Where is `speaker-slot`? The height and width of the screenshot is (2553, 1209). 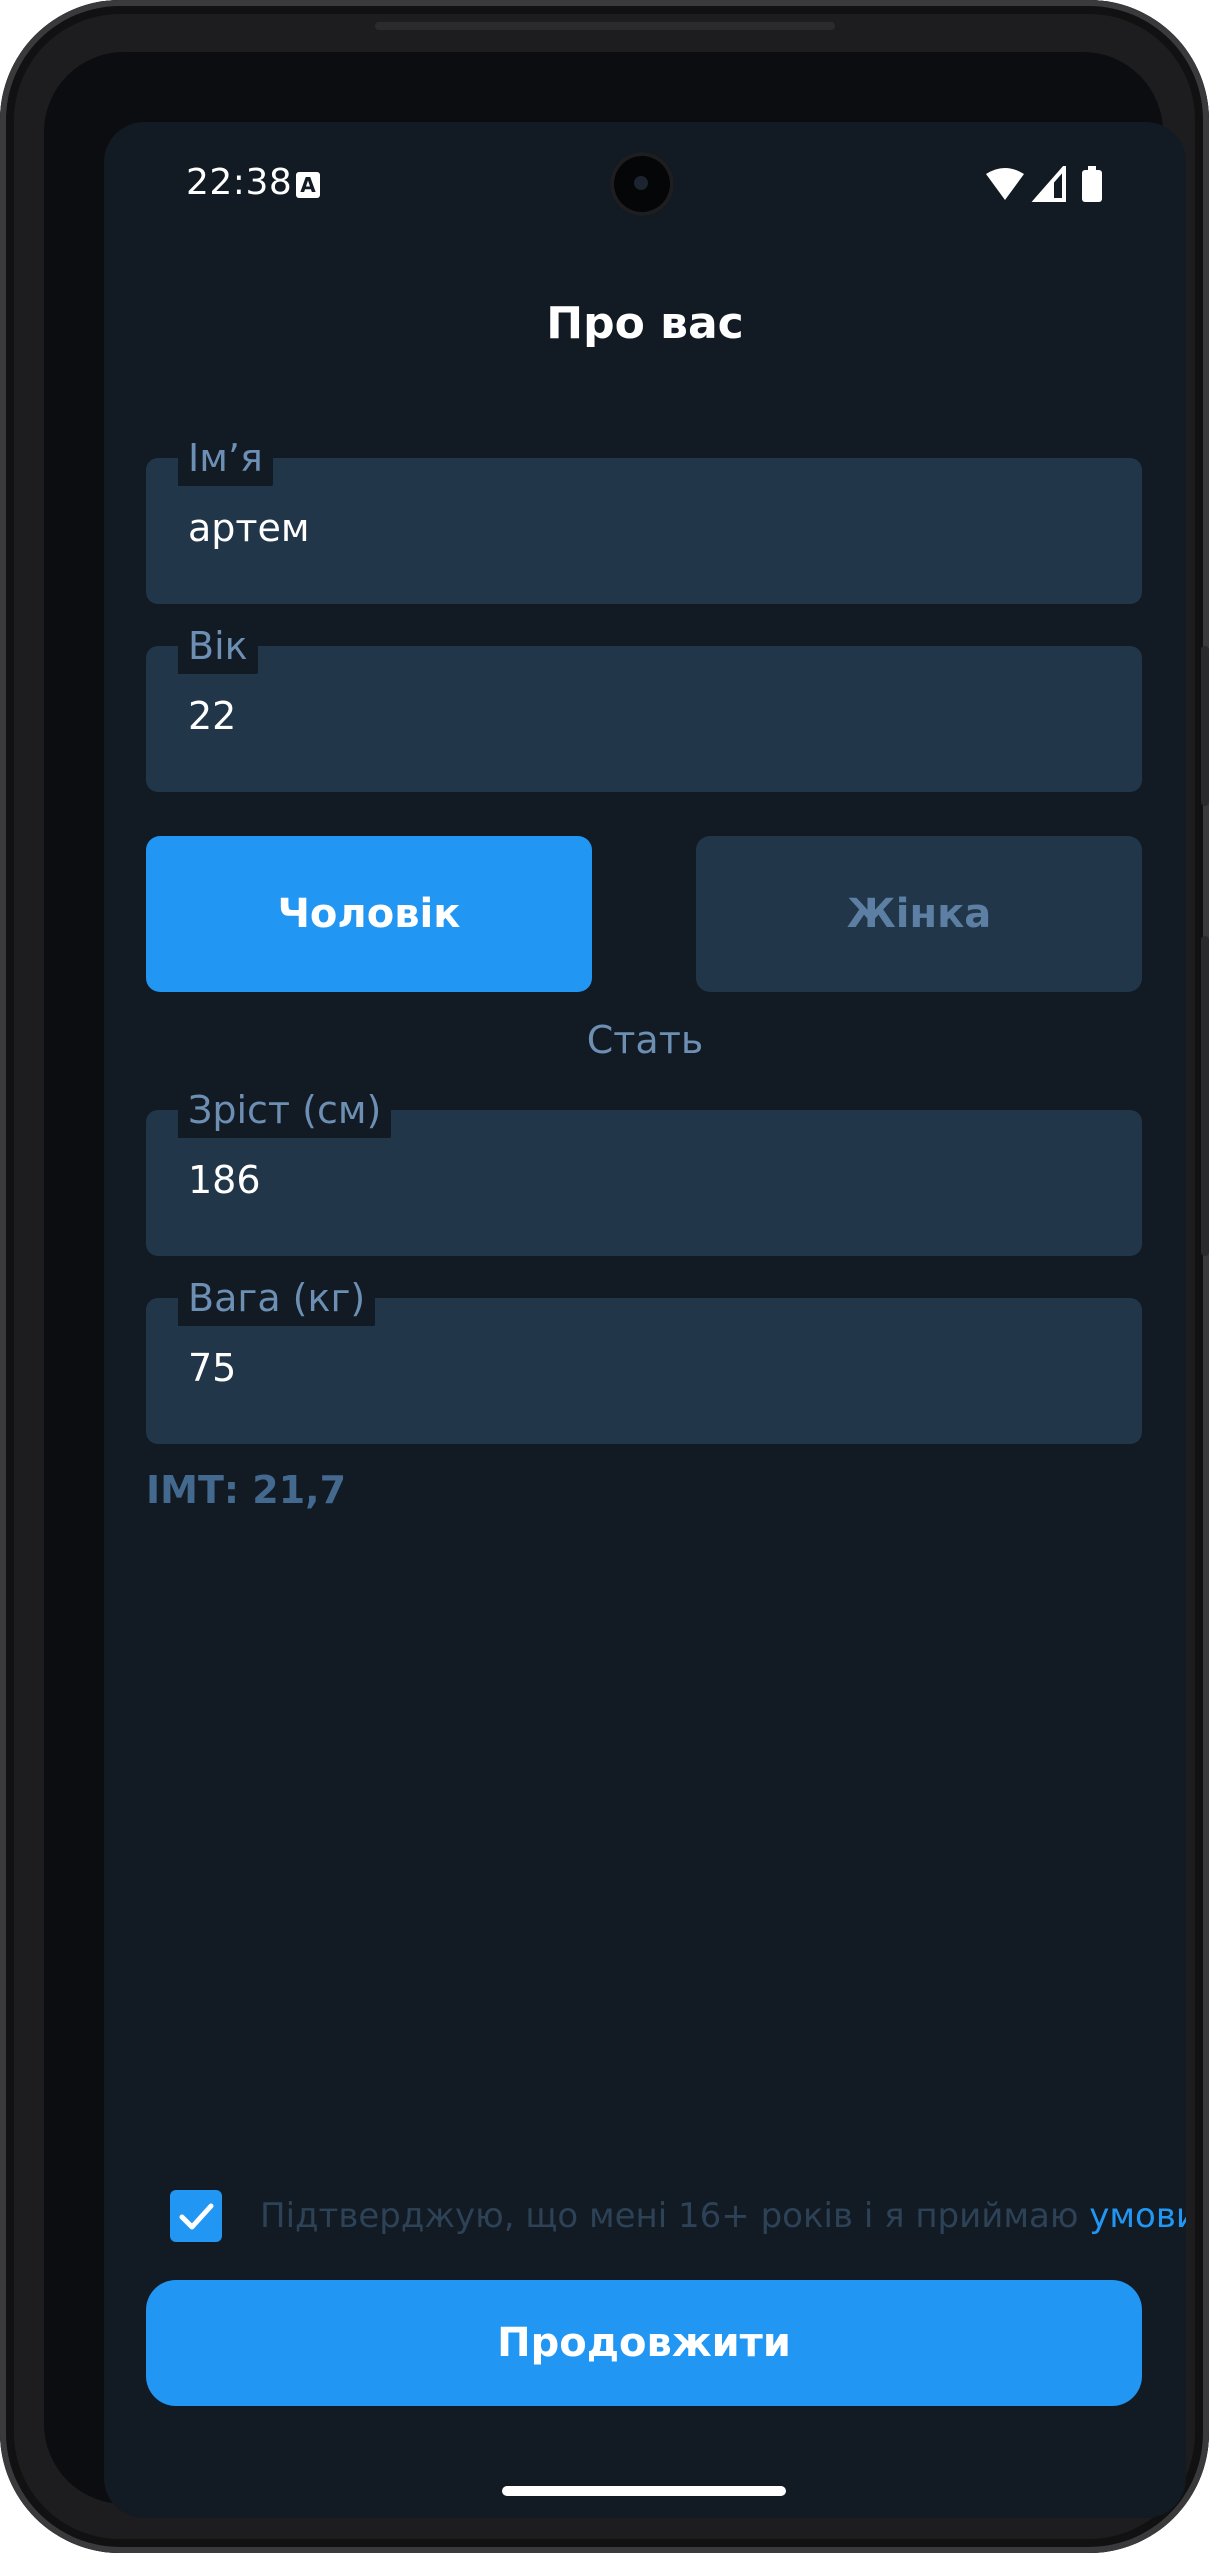 speaker-slot is located at coordinates (605, 26).